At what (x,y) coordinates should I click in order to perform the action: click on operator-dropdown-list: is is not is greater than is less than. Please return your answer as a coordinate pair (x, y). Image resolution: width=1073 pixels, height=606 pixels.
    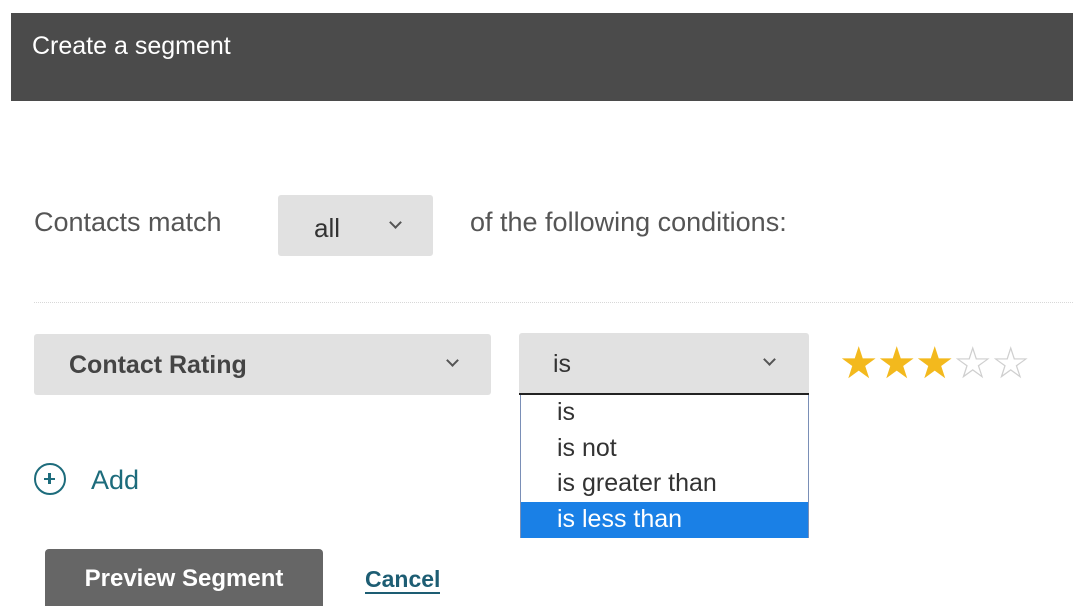
    Looking at the image, I should click on (664, 466).